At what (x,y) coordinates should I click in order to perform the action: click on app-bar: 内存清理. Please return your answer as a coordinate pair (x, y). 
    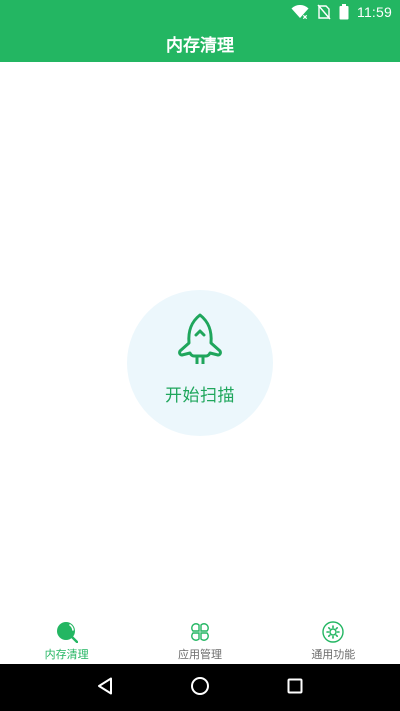
    Looking at the image, I should click on (200, 43).